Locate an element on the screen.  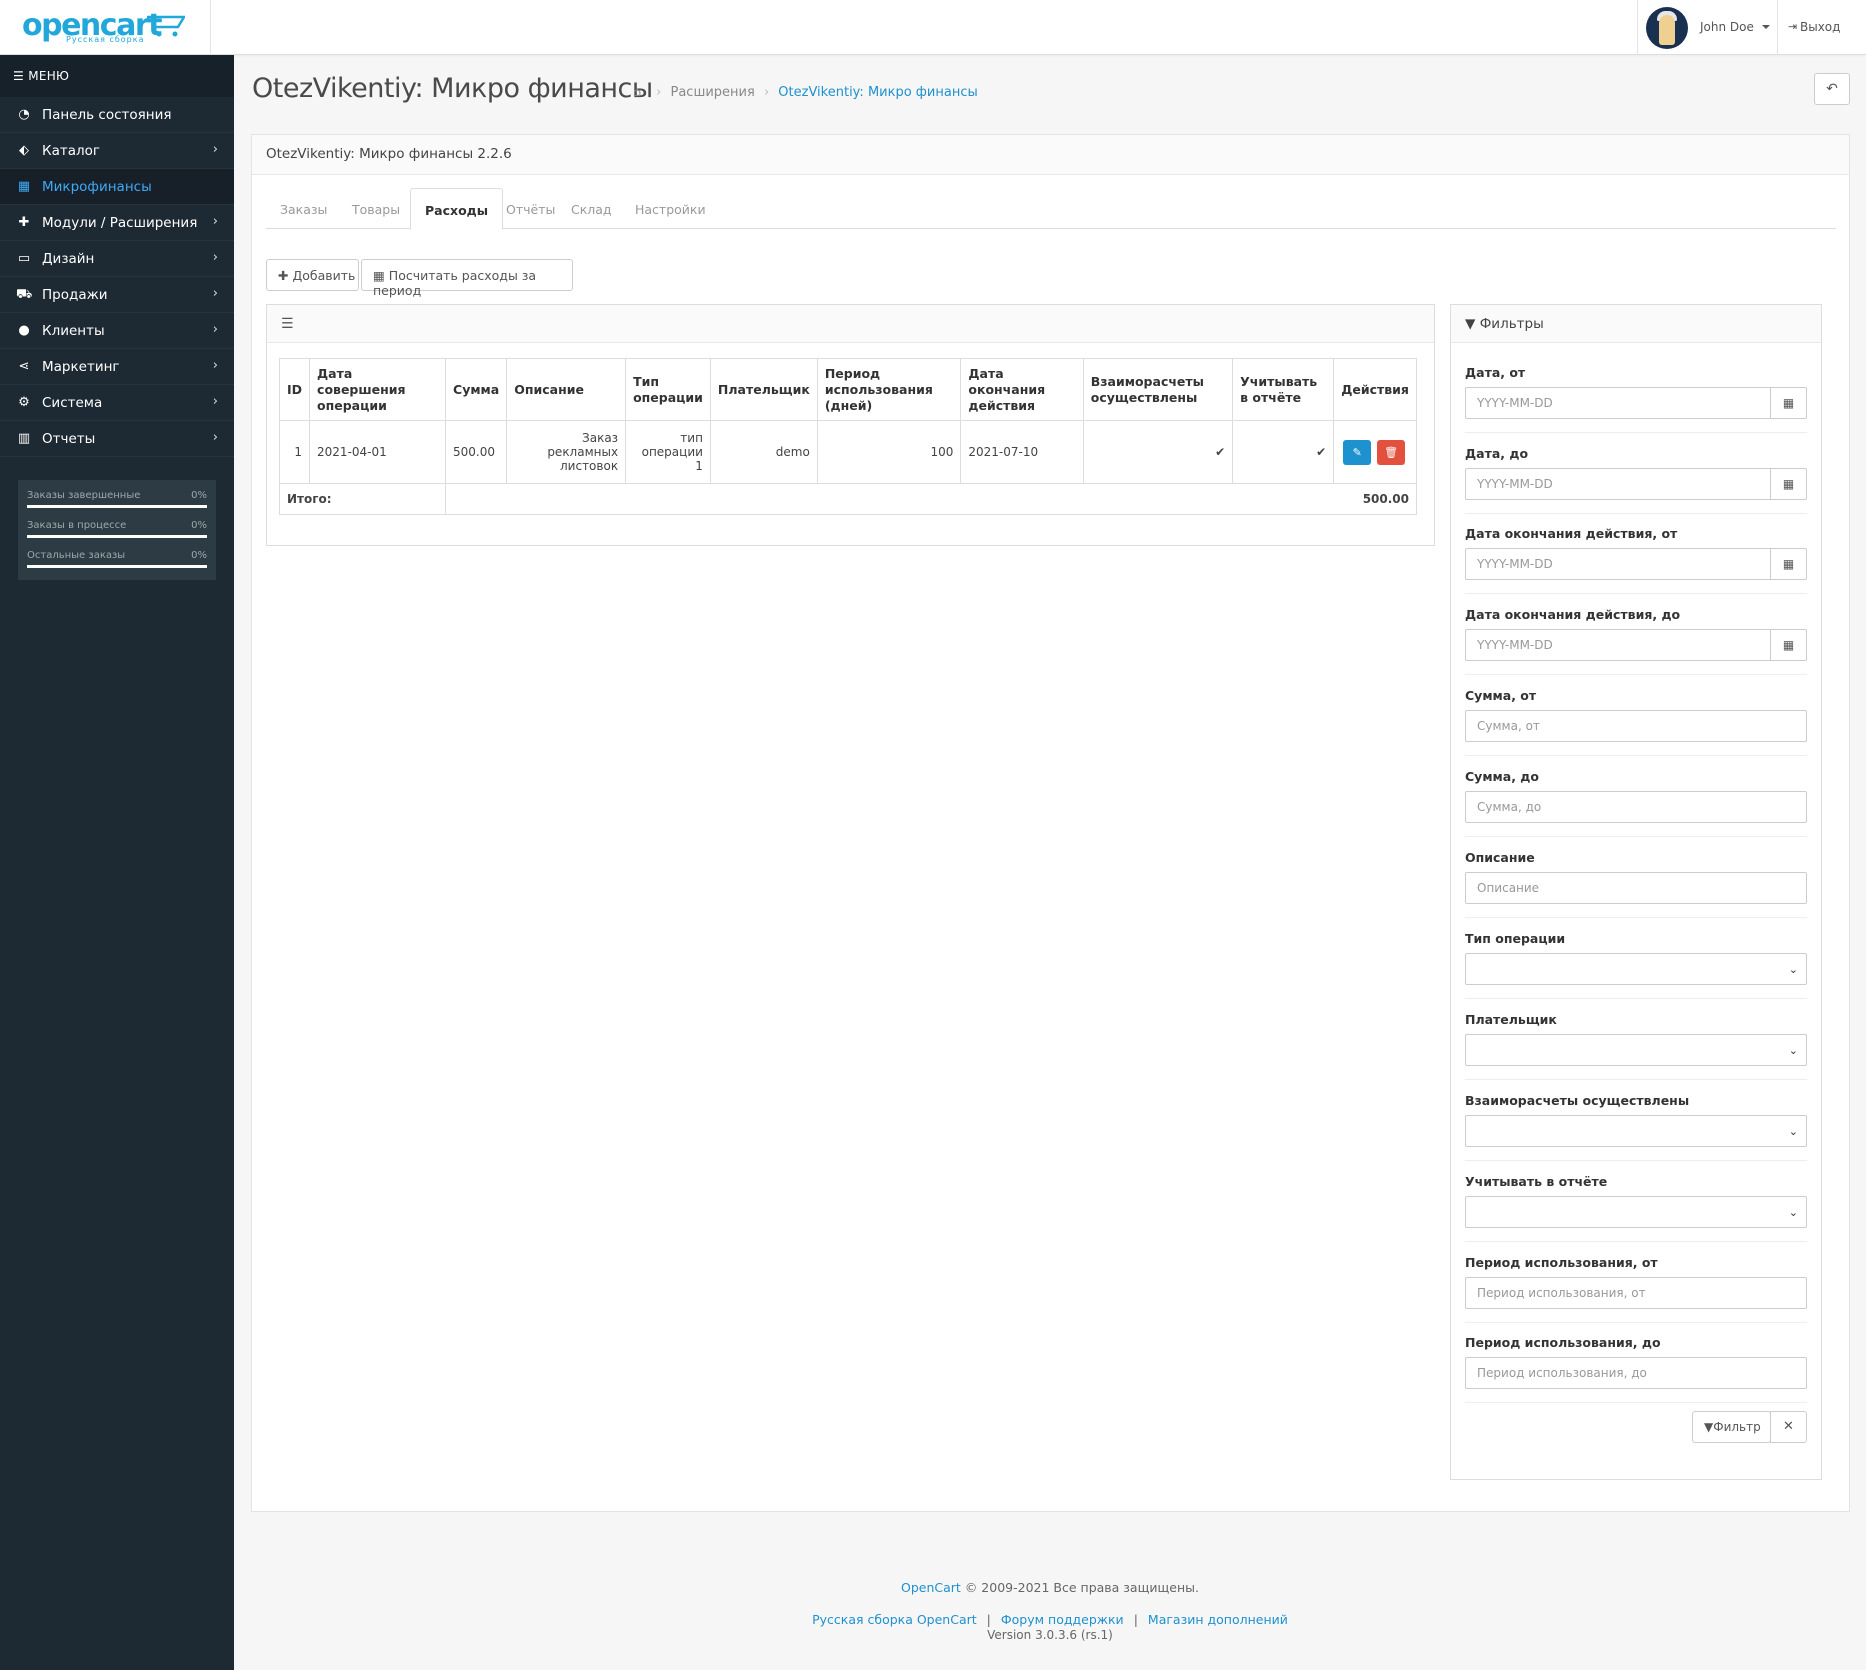
field-label: Плательщик is located at coordinates (1511, 1019).